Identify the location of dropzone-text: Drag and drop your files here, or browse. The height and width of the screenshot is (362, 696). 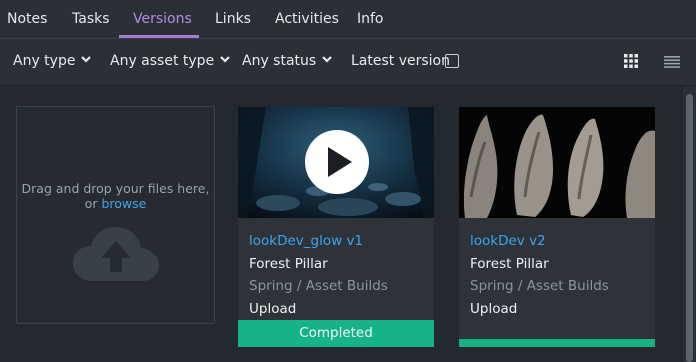
(115, 196).